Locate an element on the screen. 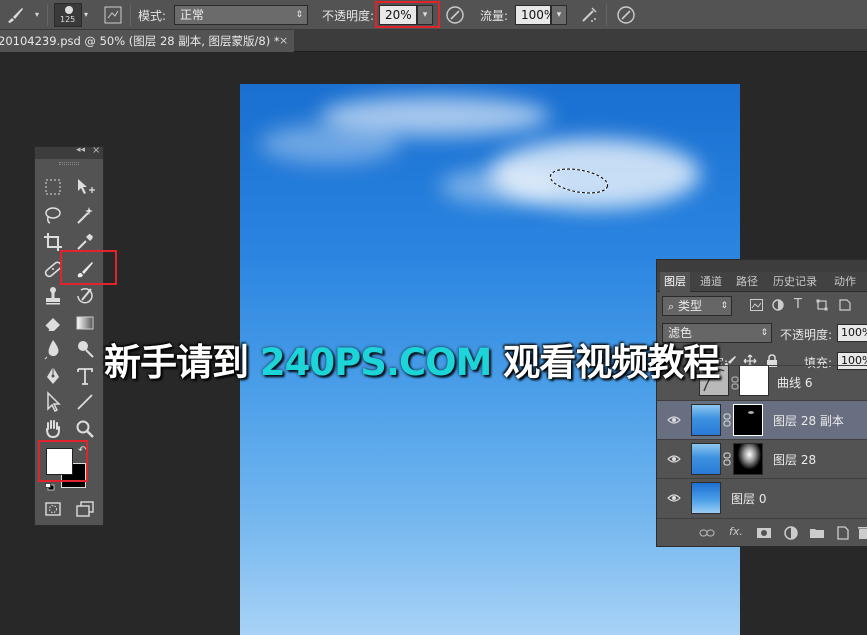 This screenshot has height=635, width=867. new-group-icon is located at coordinates (817, 533).